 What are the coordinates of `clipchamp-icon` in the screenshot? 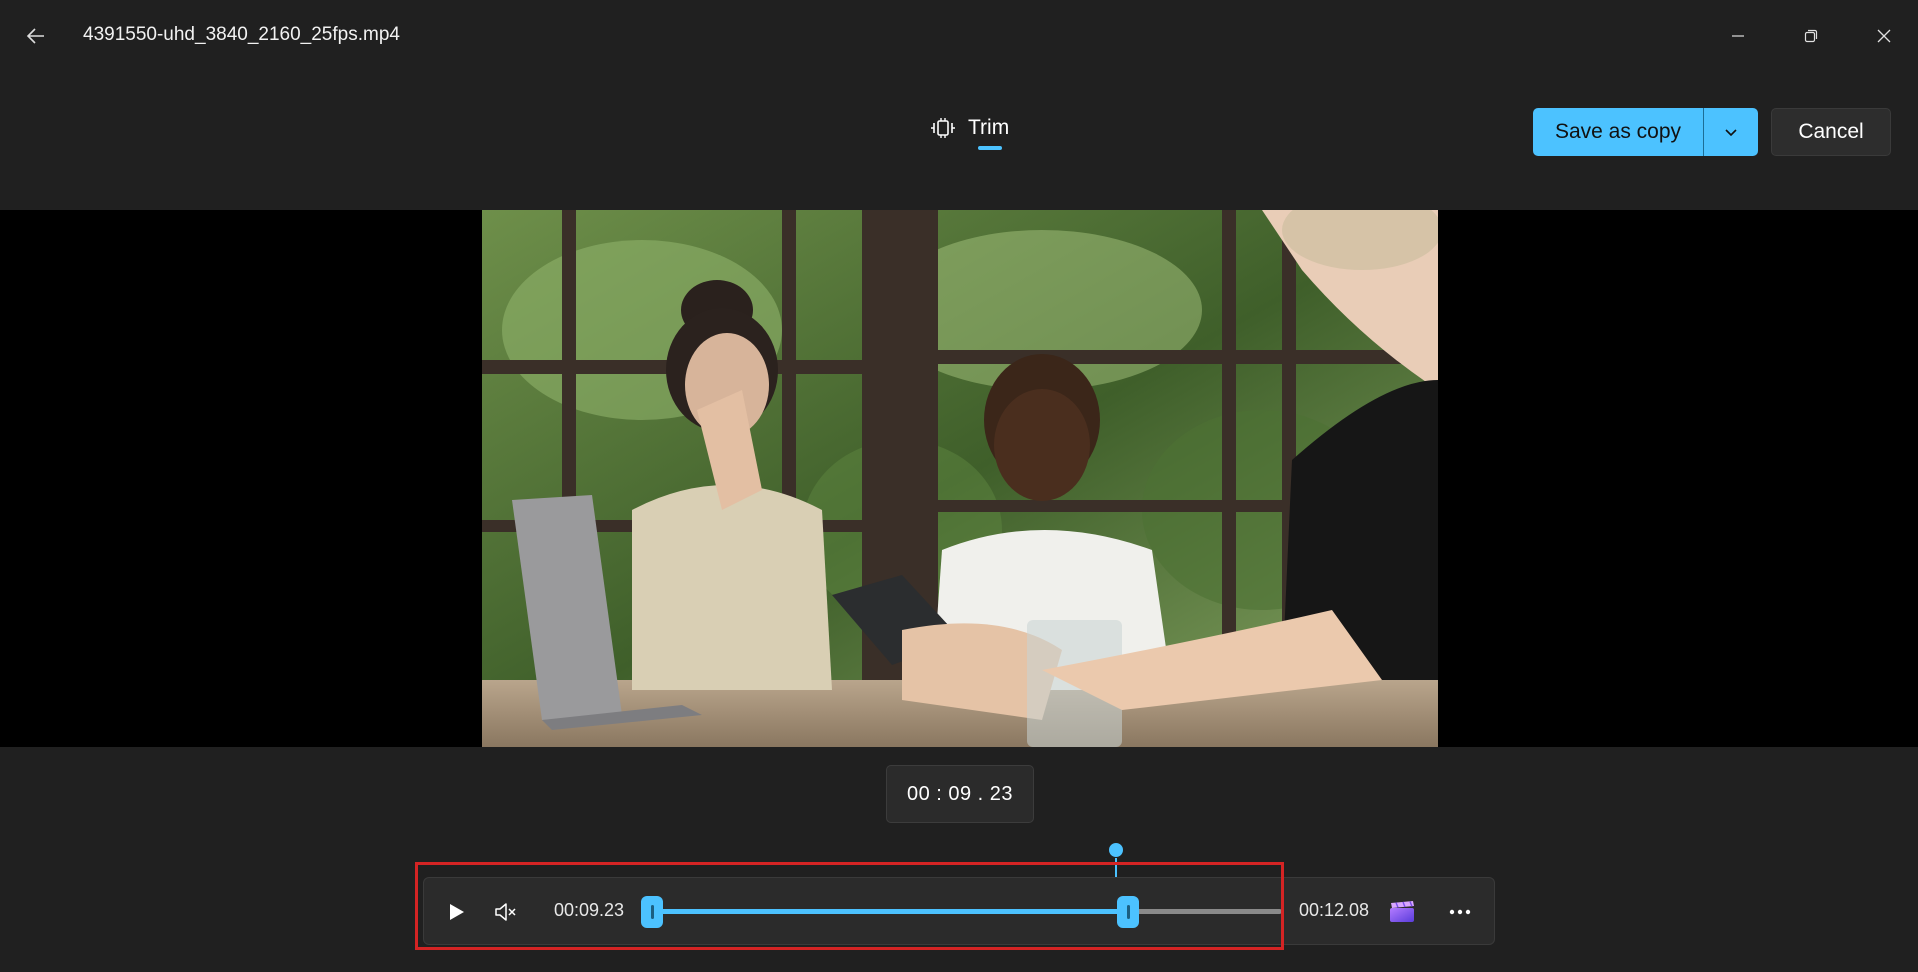 It's located at (1402, 911).